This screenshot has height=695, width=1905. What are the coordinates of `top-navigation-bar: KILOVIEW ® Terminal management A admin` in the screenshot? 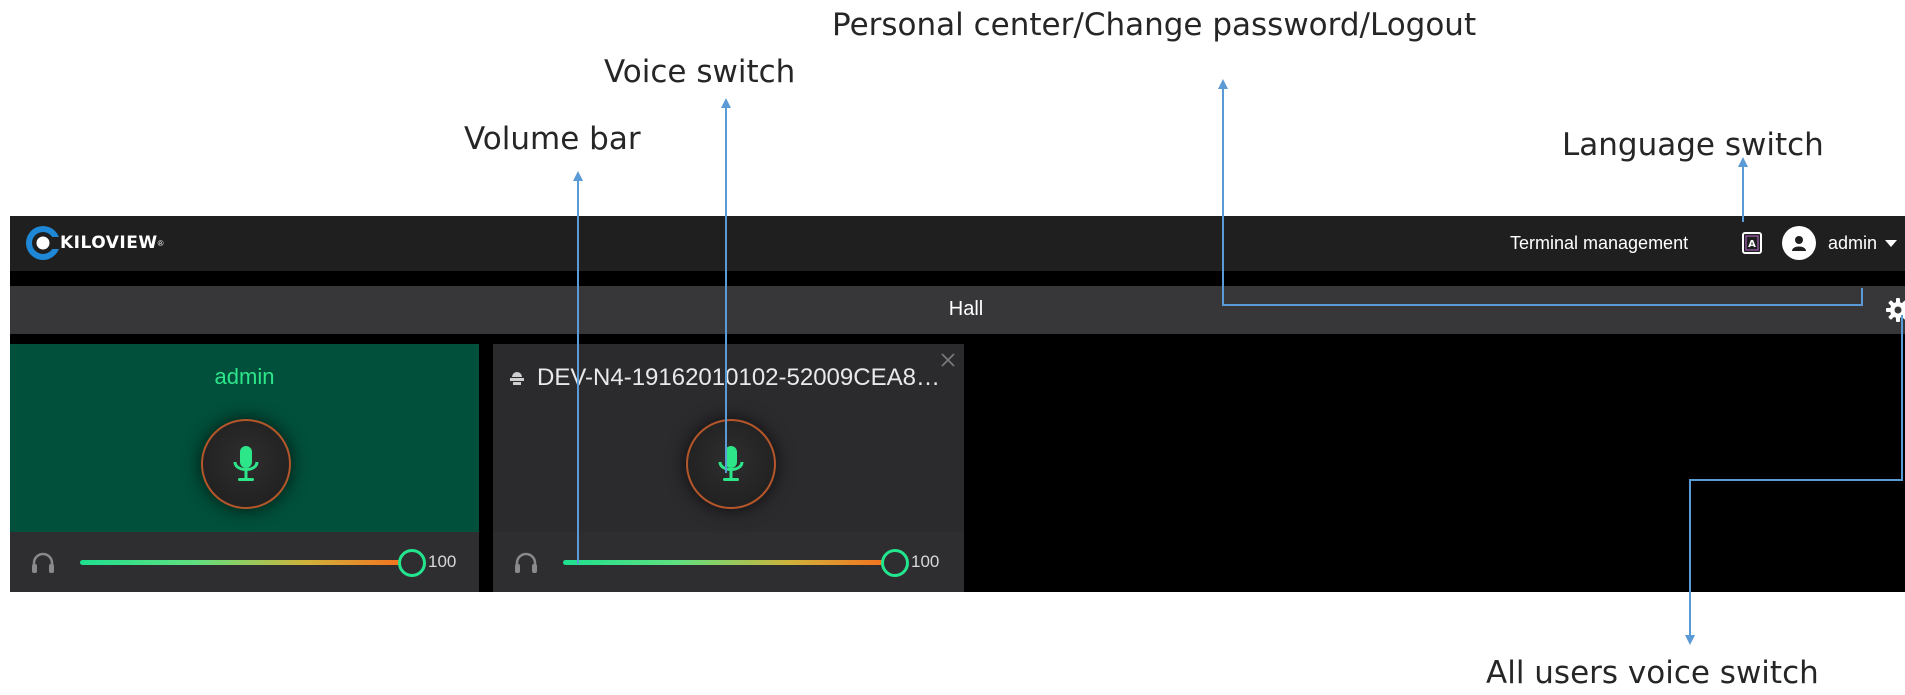 It's located at (957, 243).